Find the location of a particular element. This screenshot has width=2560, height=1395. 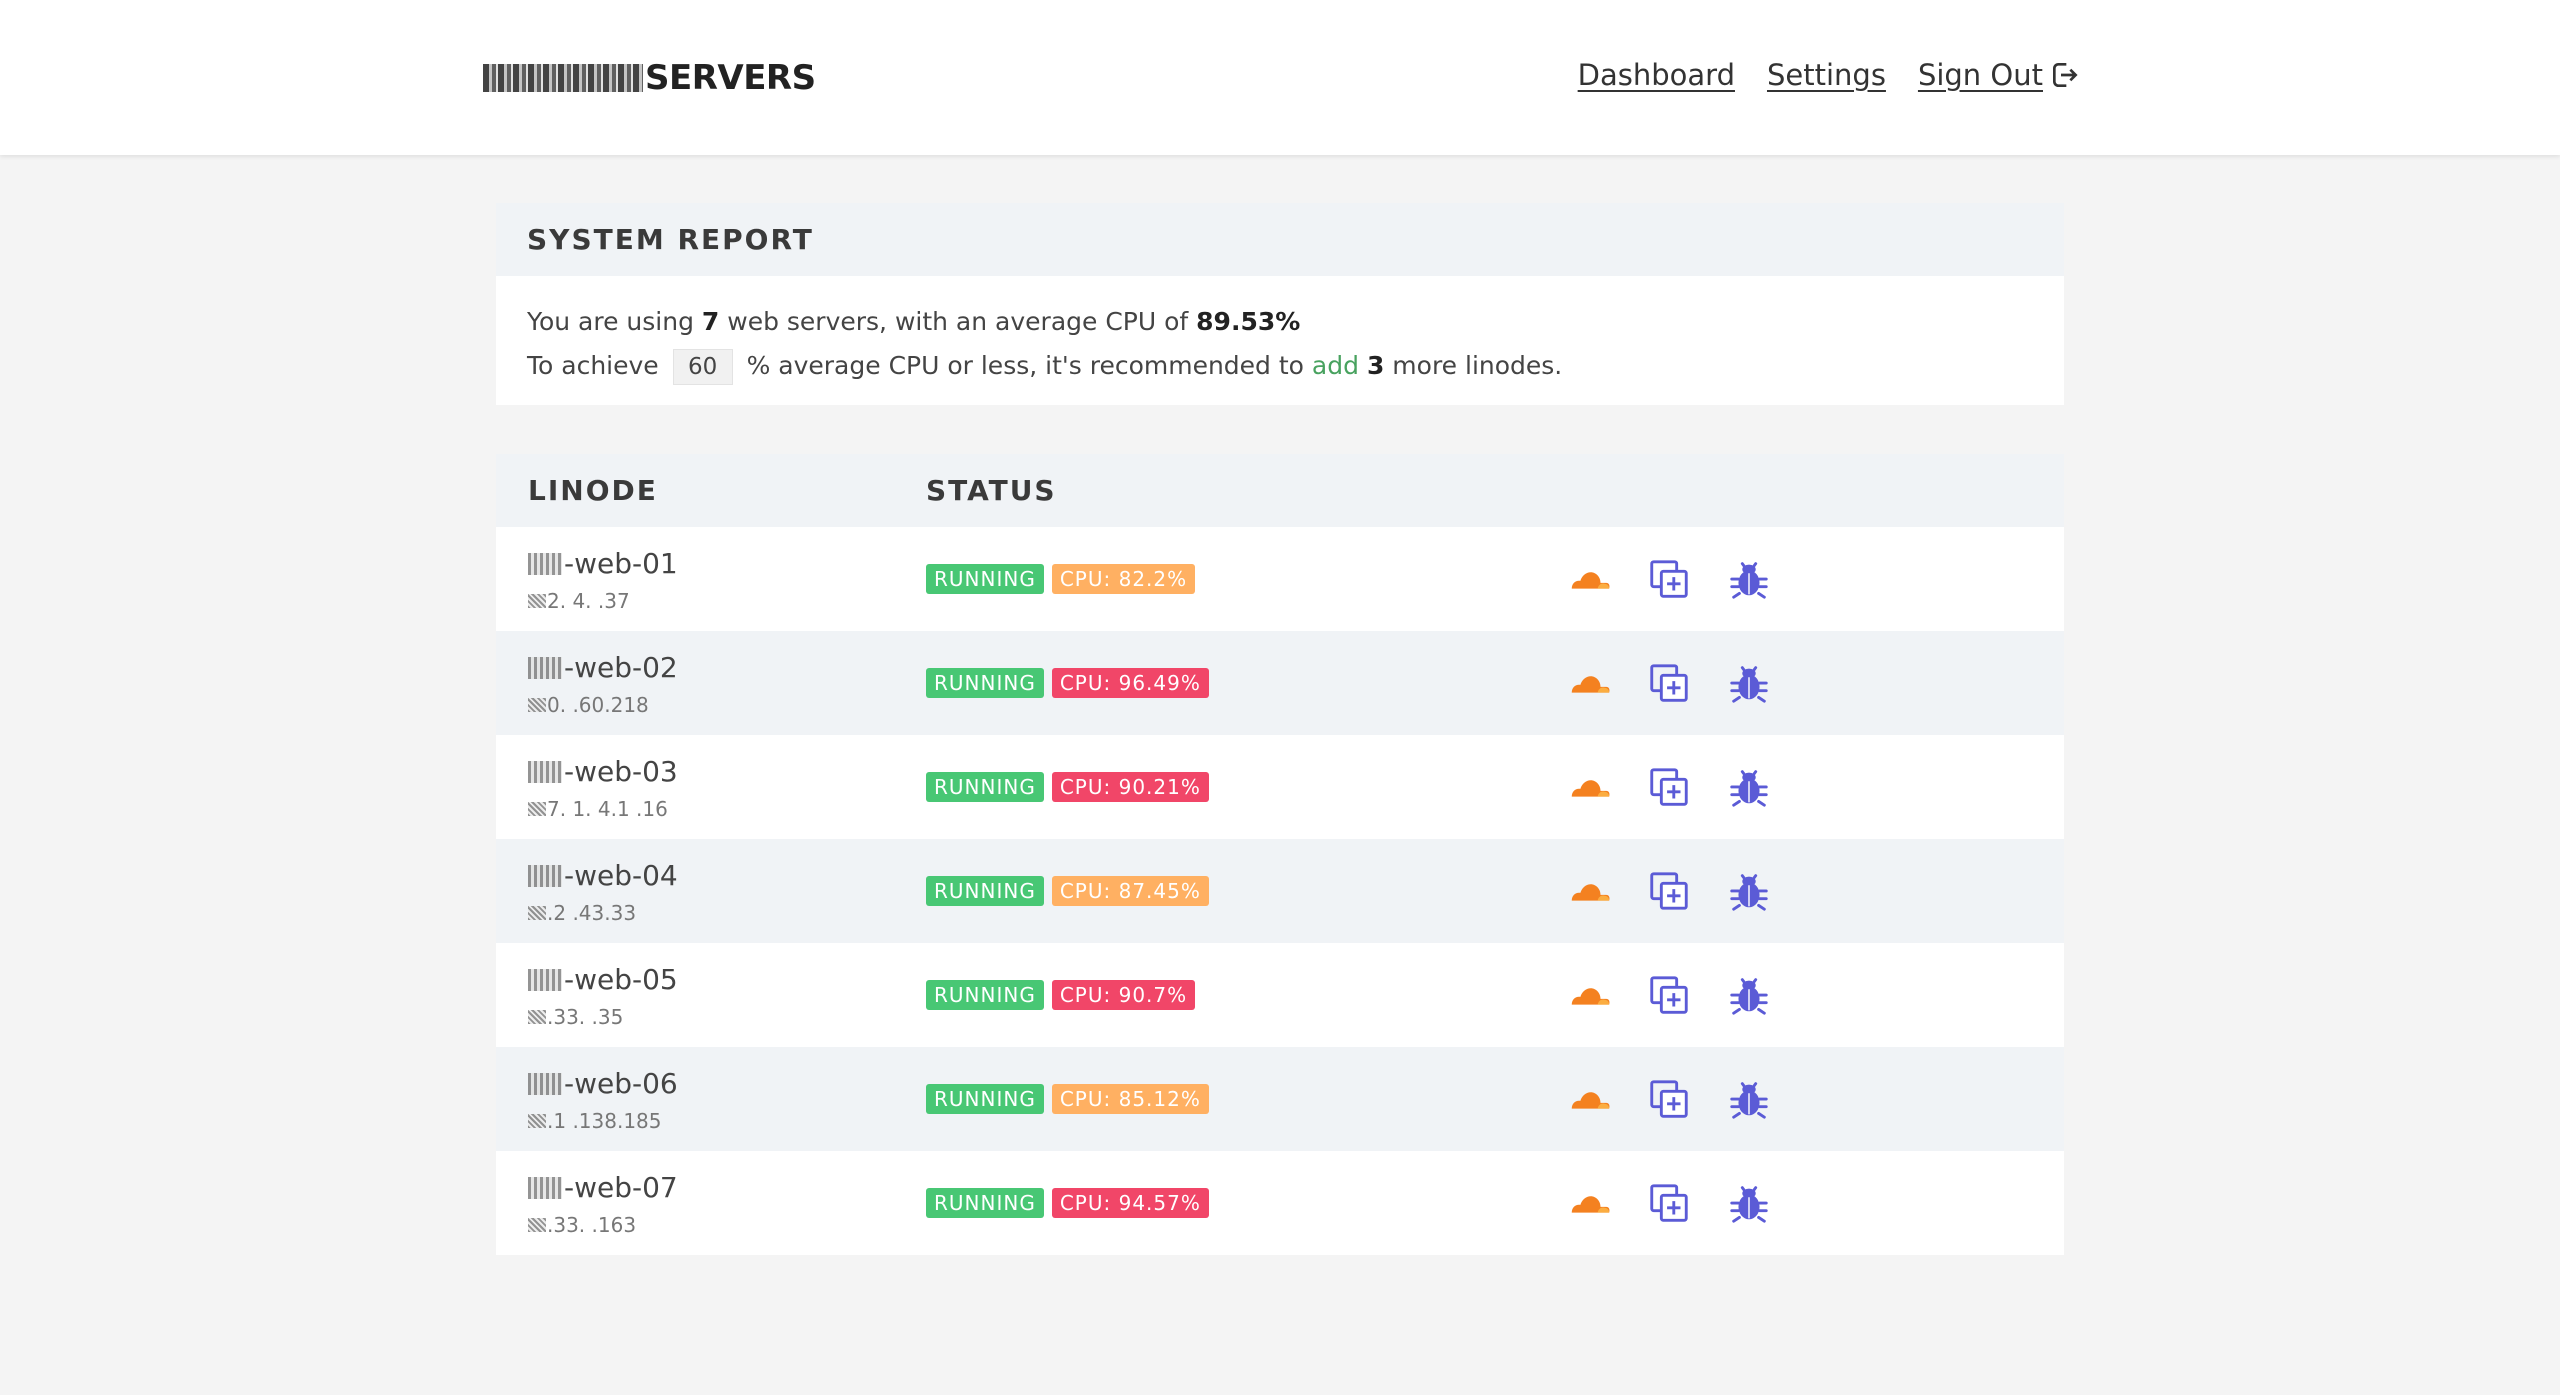

nav-settings-link: Settings is located at coordinates (1826, 75).